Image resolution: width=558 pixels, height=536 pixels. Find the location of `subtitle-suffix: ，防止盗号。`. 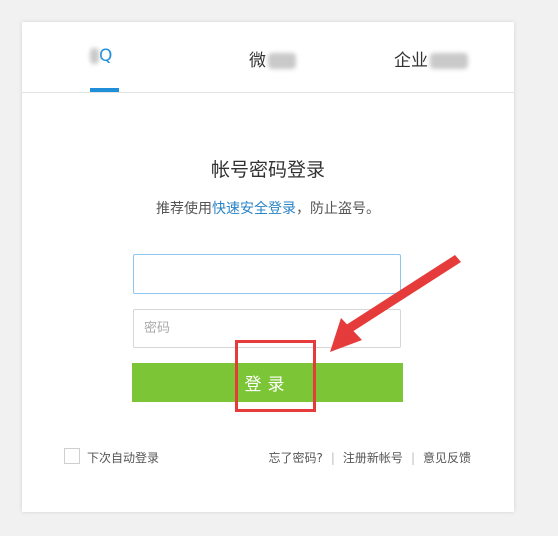

subtitle-suffix: ，防止盗号。 is located at coordinates (338, 209).